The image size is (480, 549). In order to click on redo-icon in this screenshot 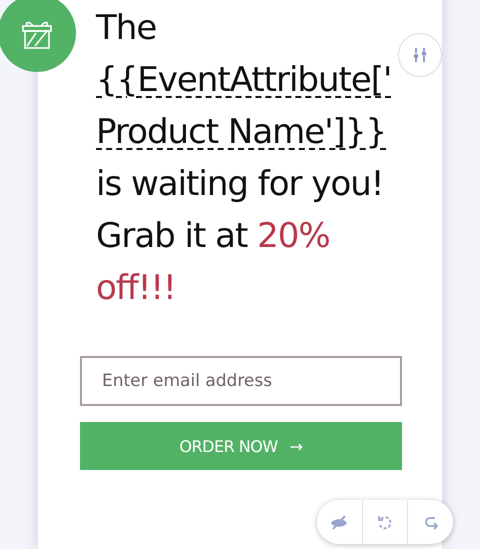, I will do `click(430, 522)`.